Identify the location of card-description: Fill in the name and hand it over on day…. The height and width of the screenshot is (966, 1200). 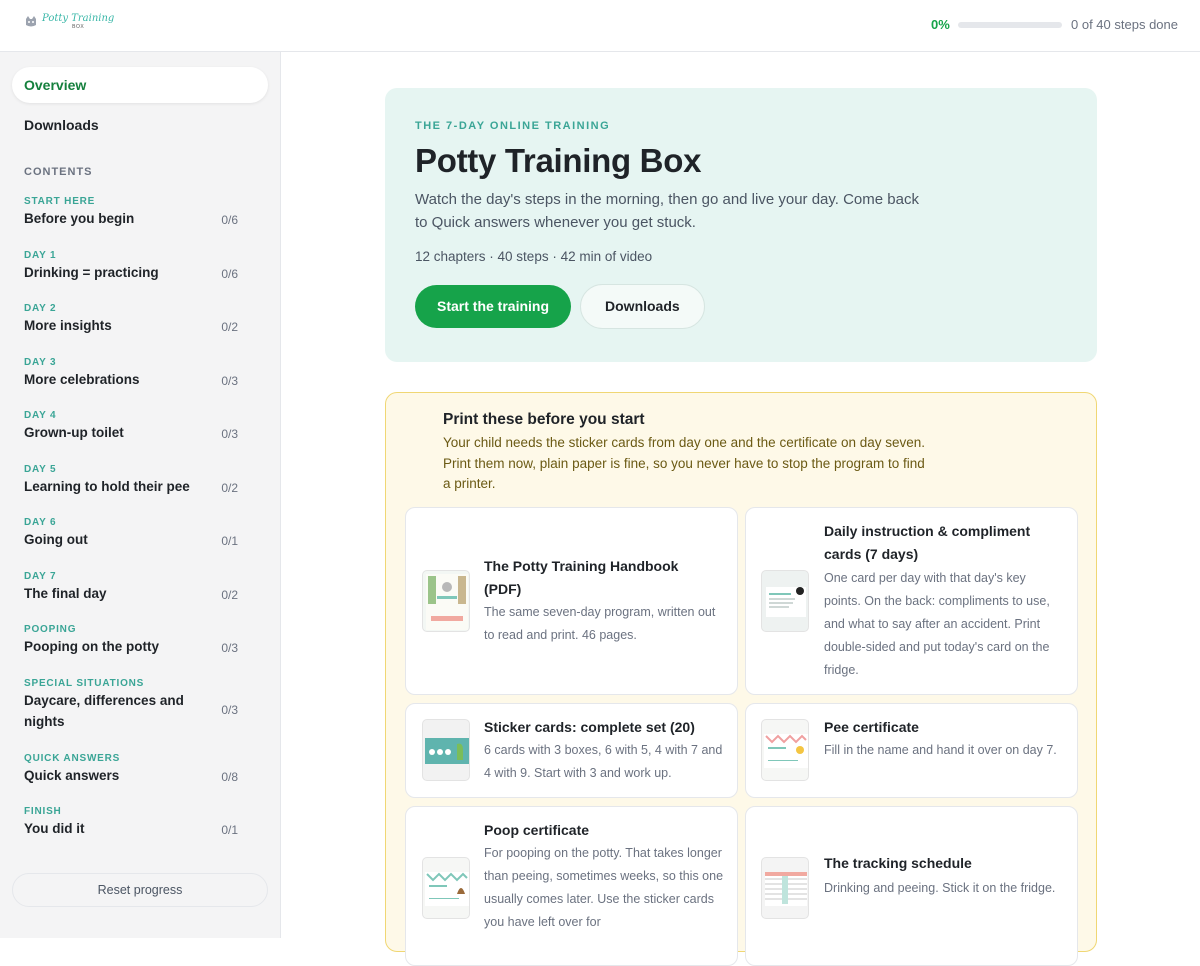
(940, 750).